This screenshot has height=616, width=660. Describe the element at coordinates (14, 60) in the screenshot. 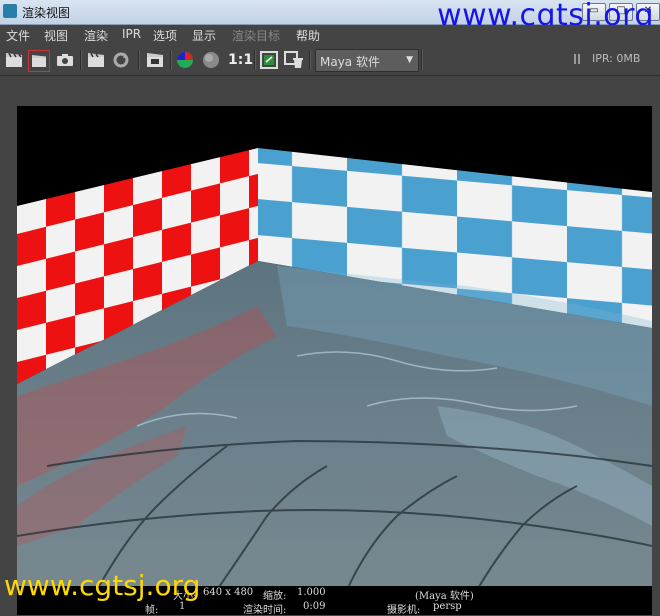

I see `clapboard-render-icon` at that location.